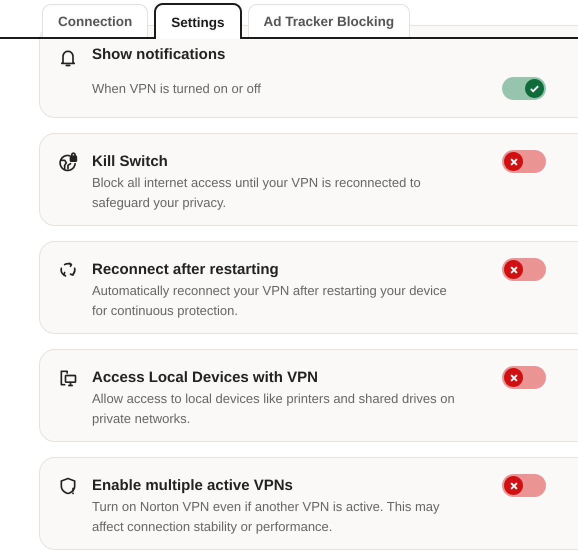 The height and width of the screenshot is (554, 578). What do you see at coordinates (68, 378) in the screenshot?
I see `devices-icon` at bounding box center [68, 378].